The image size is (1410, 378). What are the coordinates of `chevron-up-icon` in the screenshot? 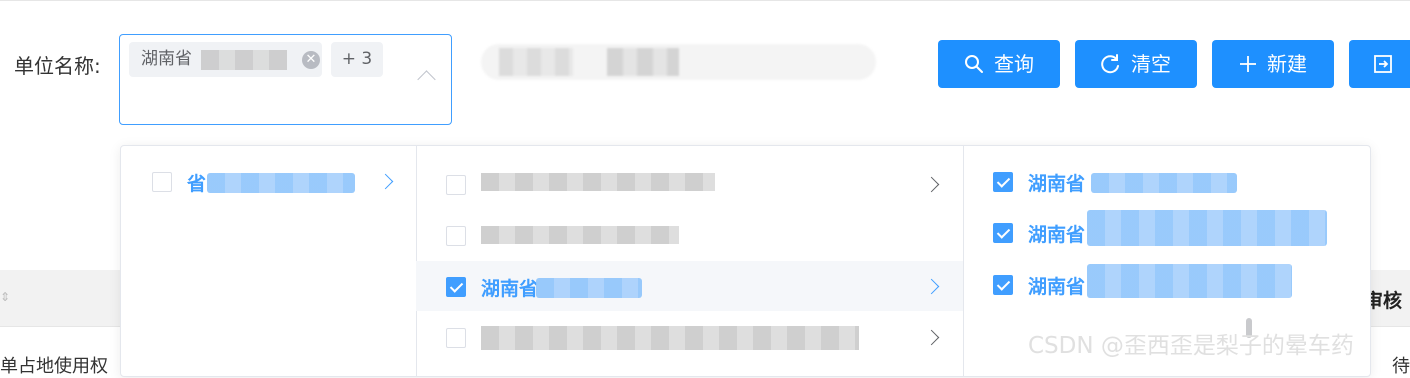 It's located at (426, 79).